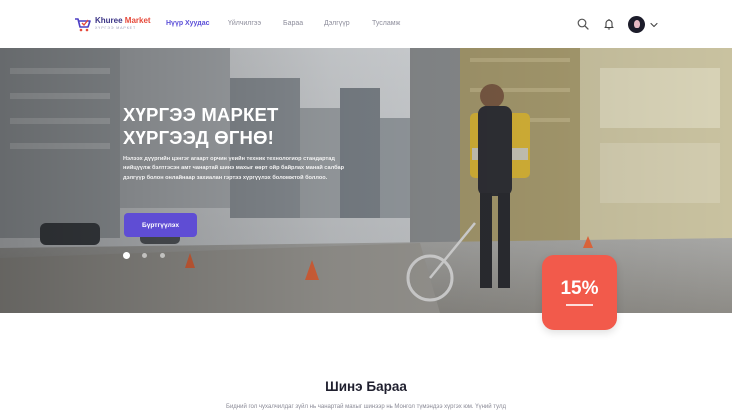 This screenshot has height=412, width=732. What do you see at coordinates (609, 24) in the screenshot?
I see `bell-icon` at bounding box center [609, 24].